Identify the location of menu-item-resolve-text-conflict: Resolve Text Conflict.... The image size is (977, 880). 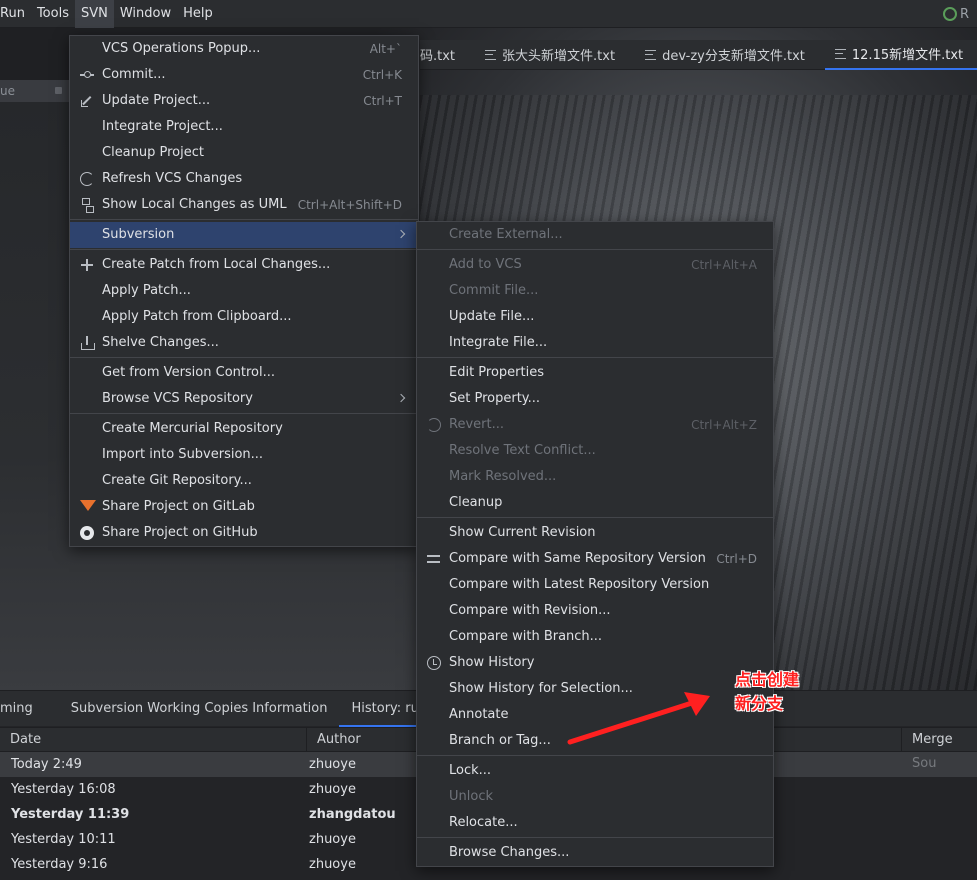
(595, 451).